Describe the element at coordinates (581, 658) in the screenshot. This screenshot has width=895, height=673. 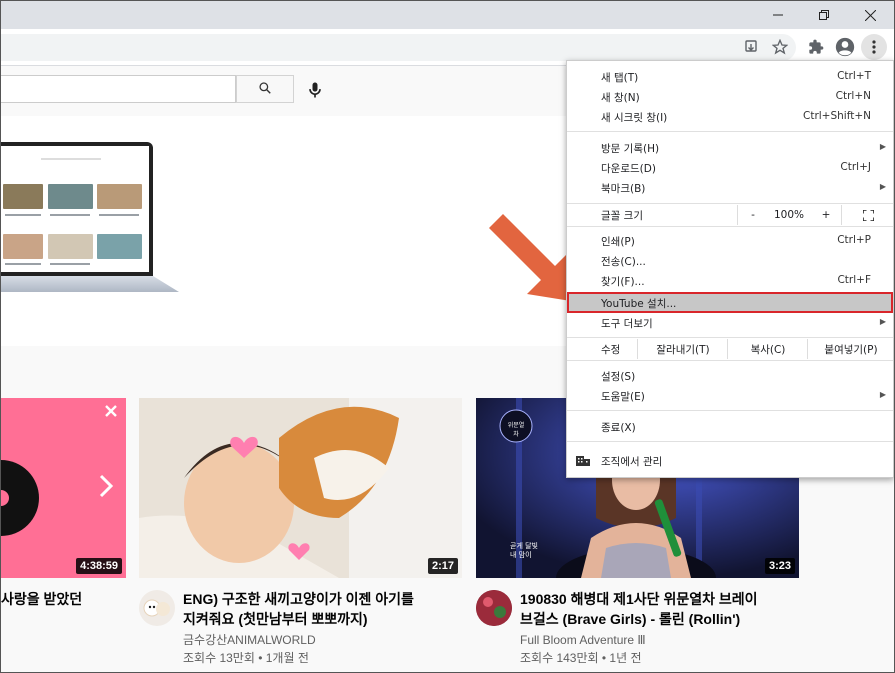
I see `video-meta: 조회수 143만회 • 1년 전` at that location.